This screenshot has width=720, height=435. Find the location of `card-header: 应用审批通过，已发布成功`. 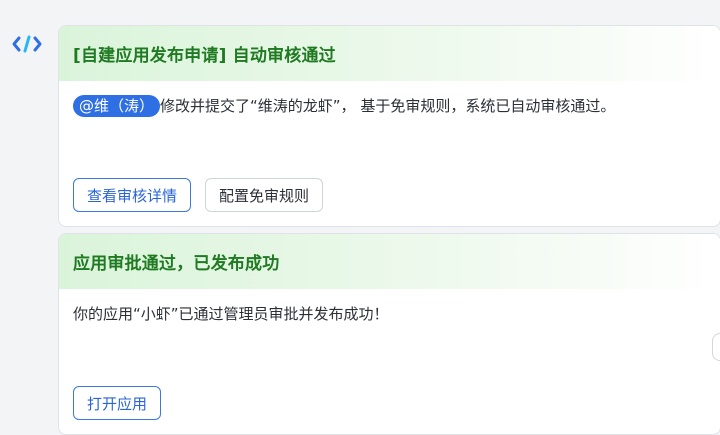

card-header: 应用审批通过，已发布成功 is located at coordinates (389, 261).